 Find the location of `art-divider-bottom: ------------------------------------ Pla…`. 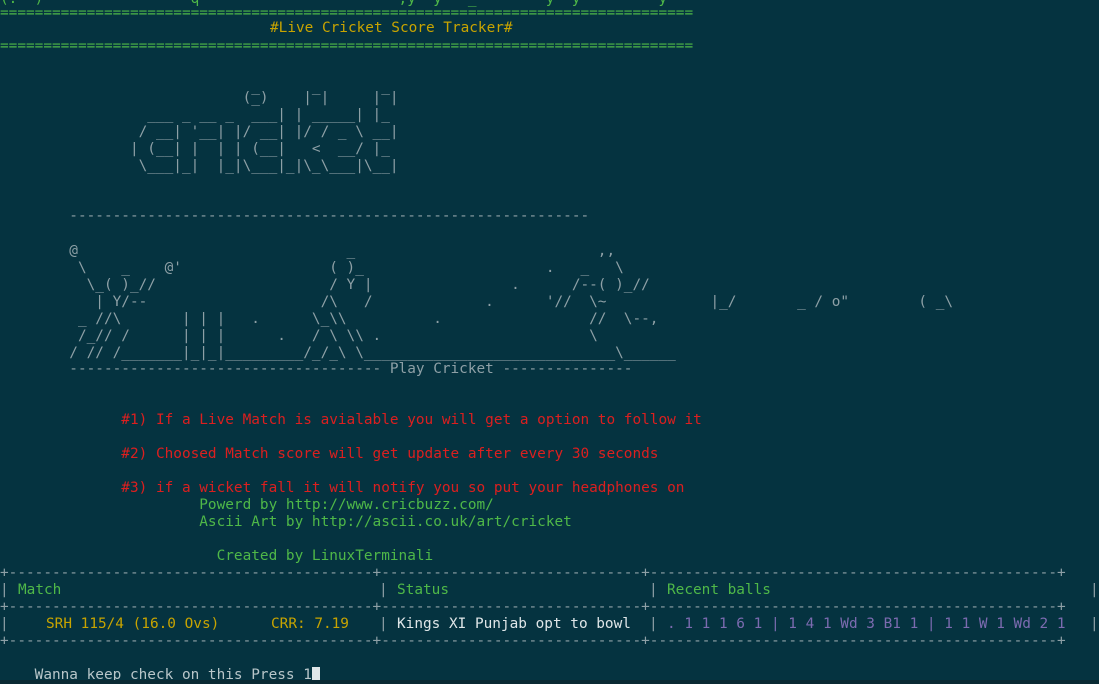

art-divider-bottom: ------------------------------------ Pla… is located at coordinates (316, 369).